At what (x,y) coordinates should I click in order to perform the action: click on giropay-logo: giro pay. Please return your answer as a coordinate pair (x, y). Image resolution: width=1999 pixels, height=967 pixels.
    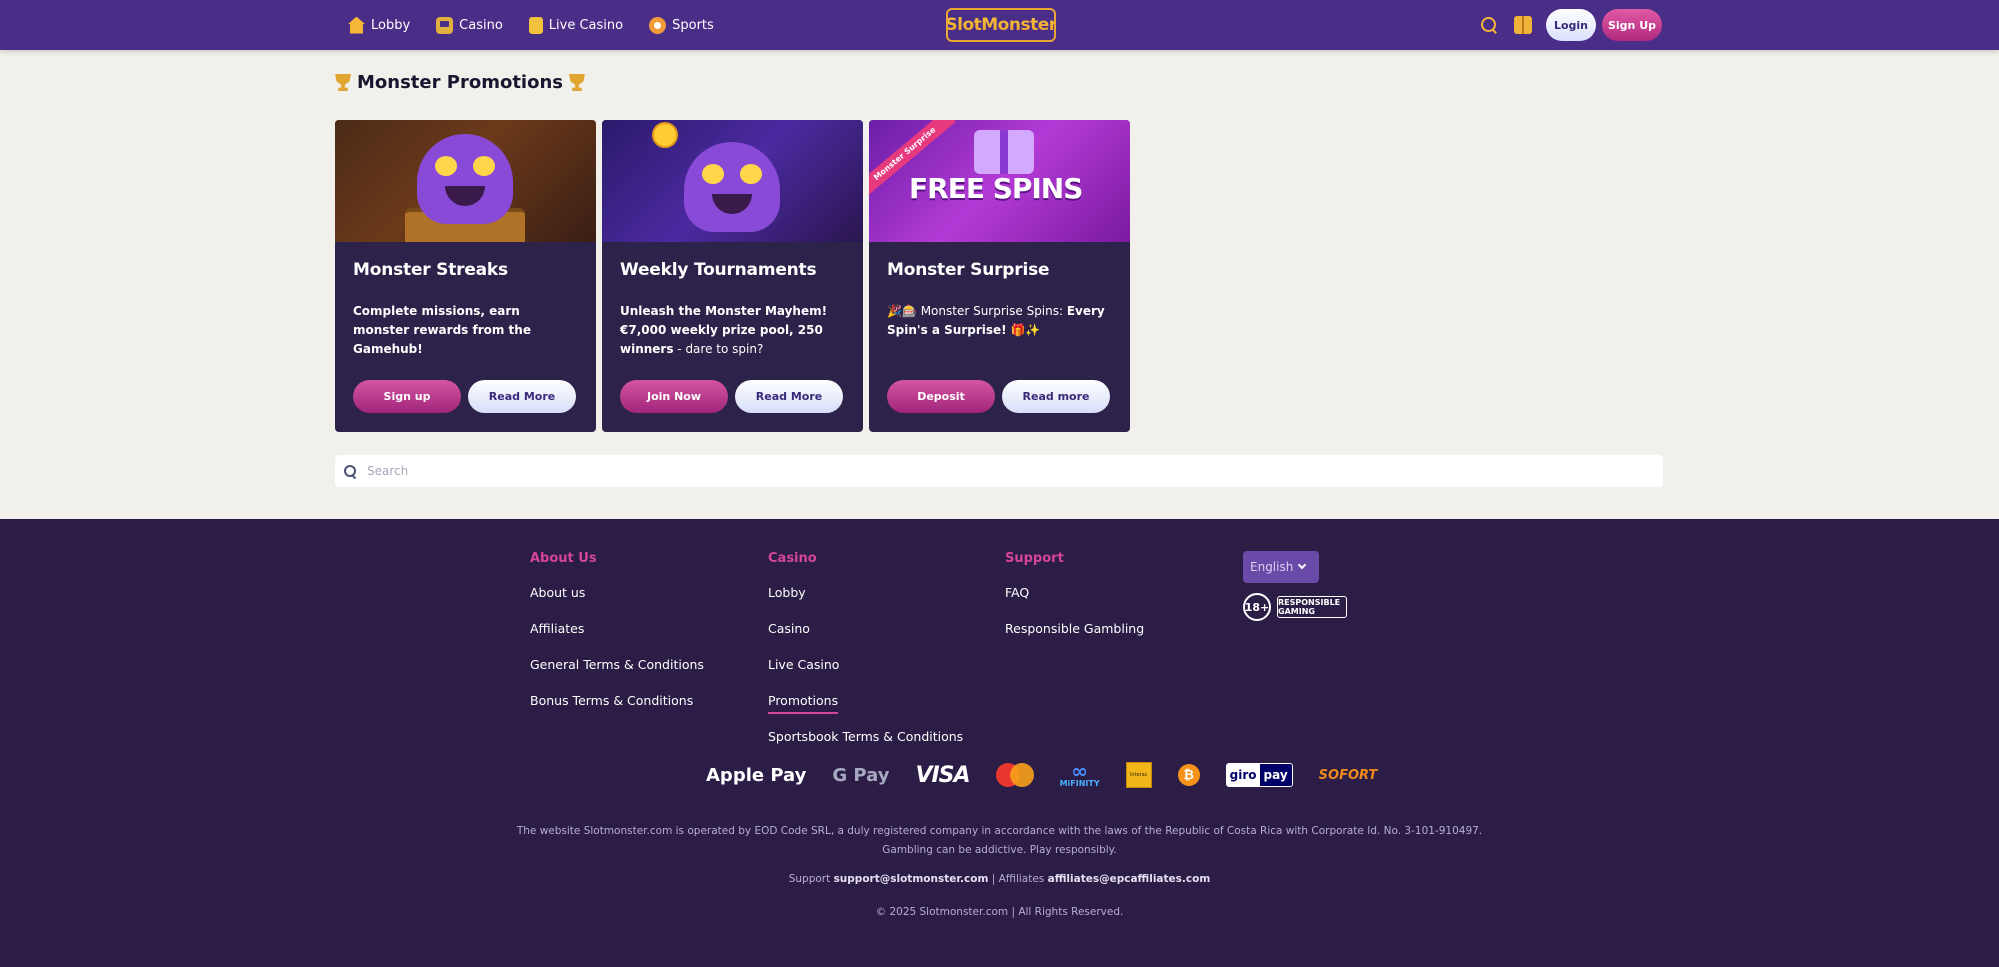
    Looking at the image, I should click on (1259, 775).